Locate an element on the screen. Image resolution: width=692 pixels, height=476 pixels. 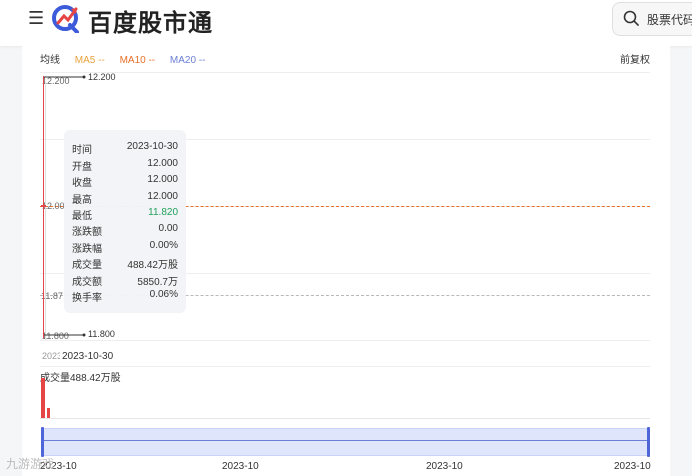
search-input: 股票代码 is located at coordinates (652, 19).